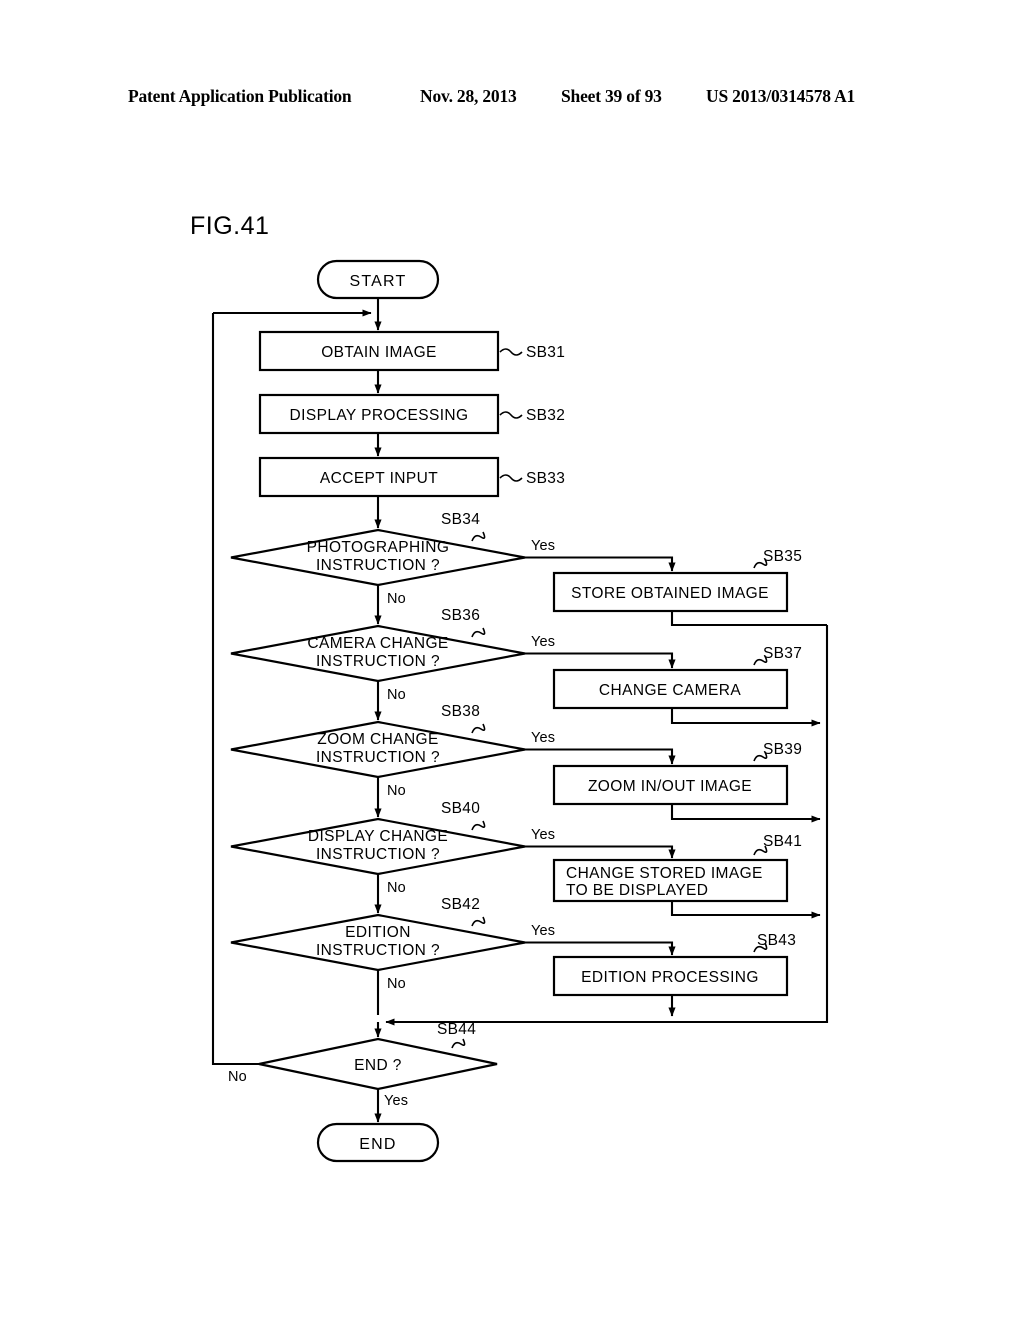  What do you see at coordinates (600, 756) in the screenshot?
I see `edge-sb38-yes` at bounding box center [600, 756].